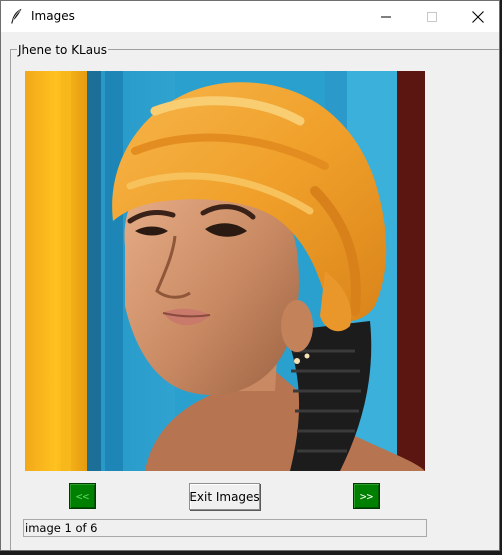  Describe the element at coordinates (224, 496) in the screenshot. I see `exit-images-button: Exit Images` at that location.